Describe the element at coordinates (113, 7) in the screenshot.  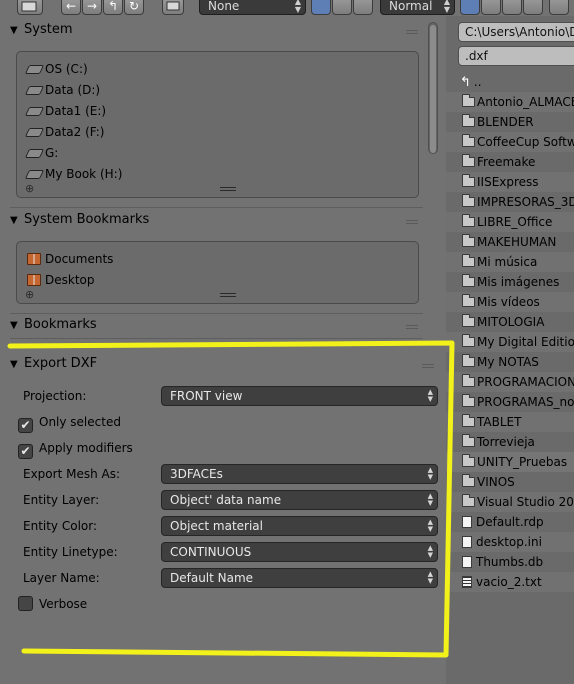
I see `parent-directory-icon: ↰` at that location.